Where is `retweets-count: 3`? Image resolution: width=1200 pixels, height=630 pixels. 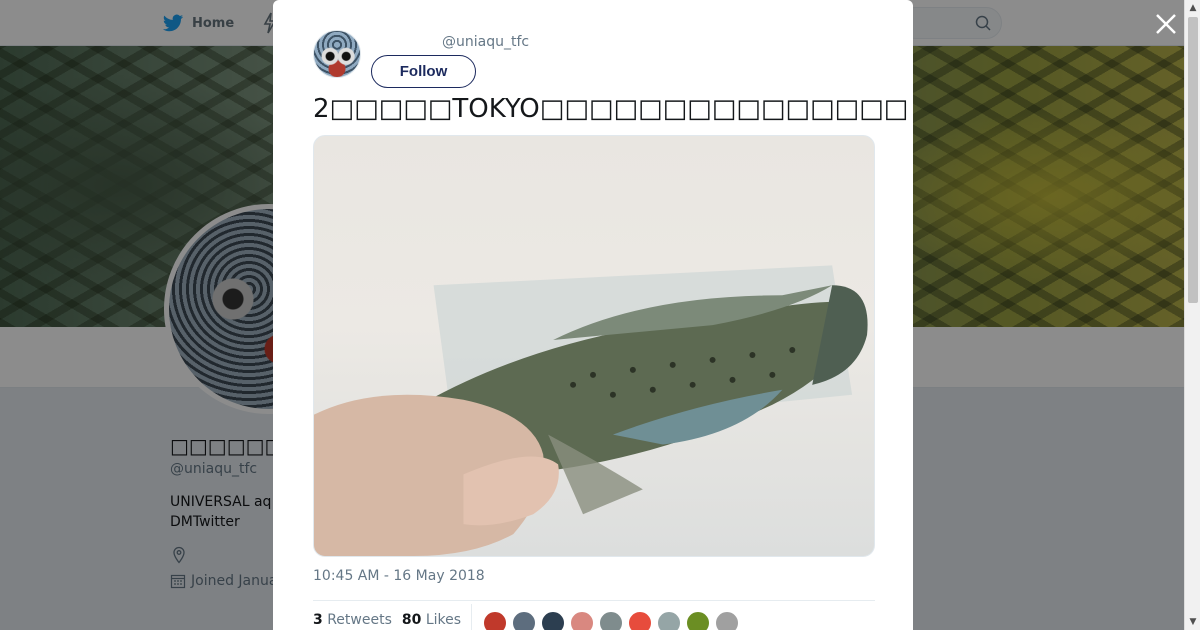
retweets-count: 3 is located at coordinates (318, 620).